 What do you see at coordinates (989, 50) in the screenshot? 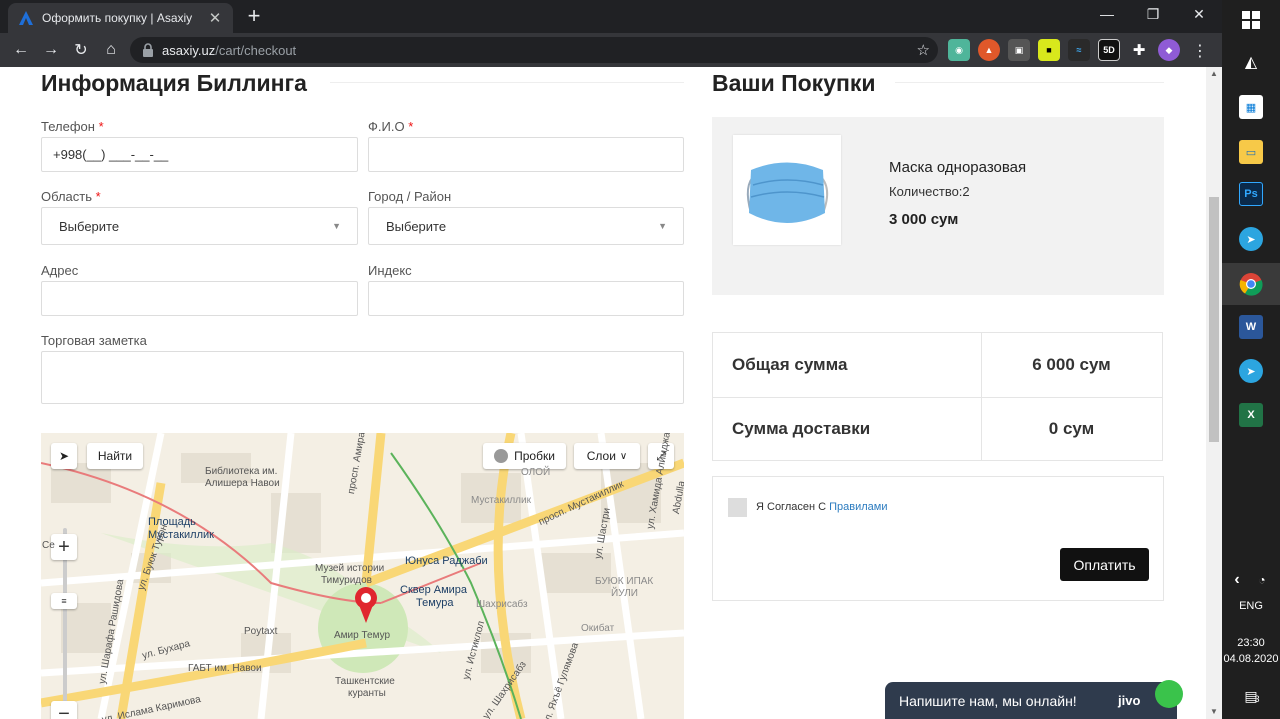
I see `brave-shield-icon: ▲` at bounding box center [989, 50].